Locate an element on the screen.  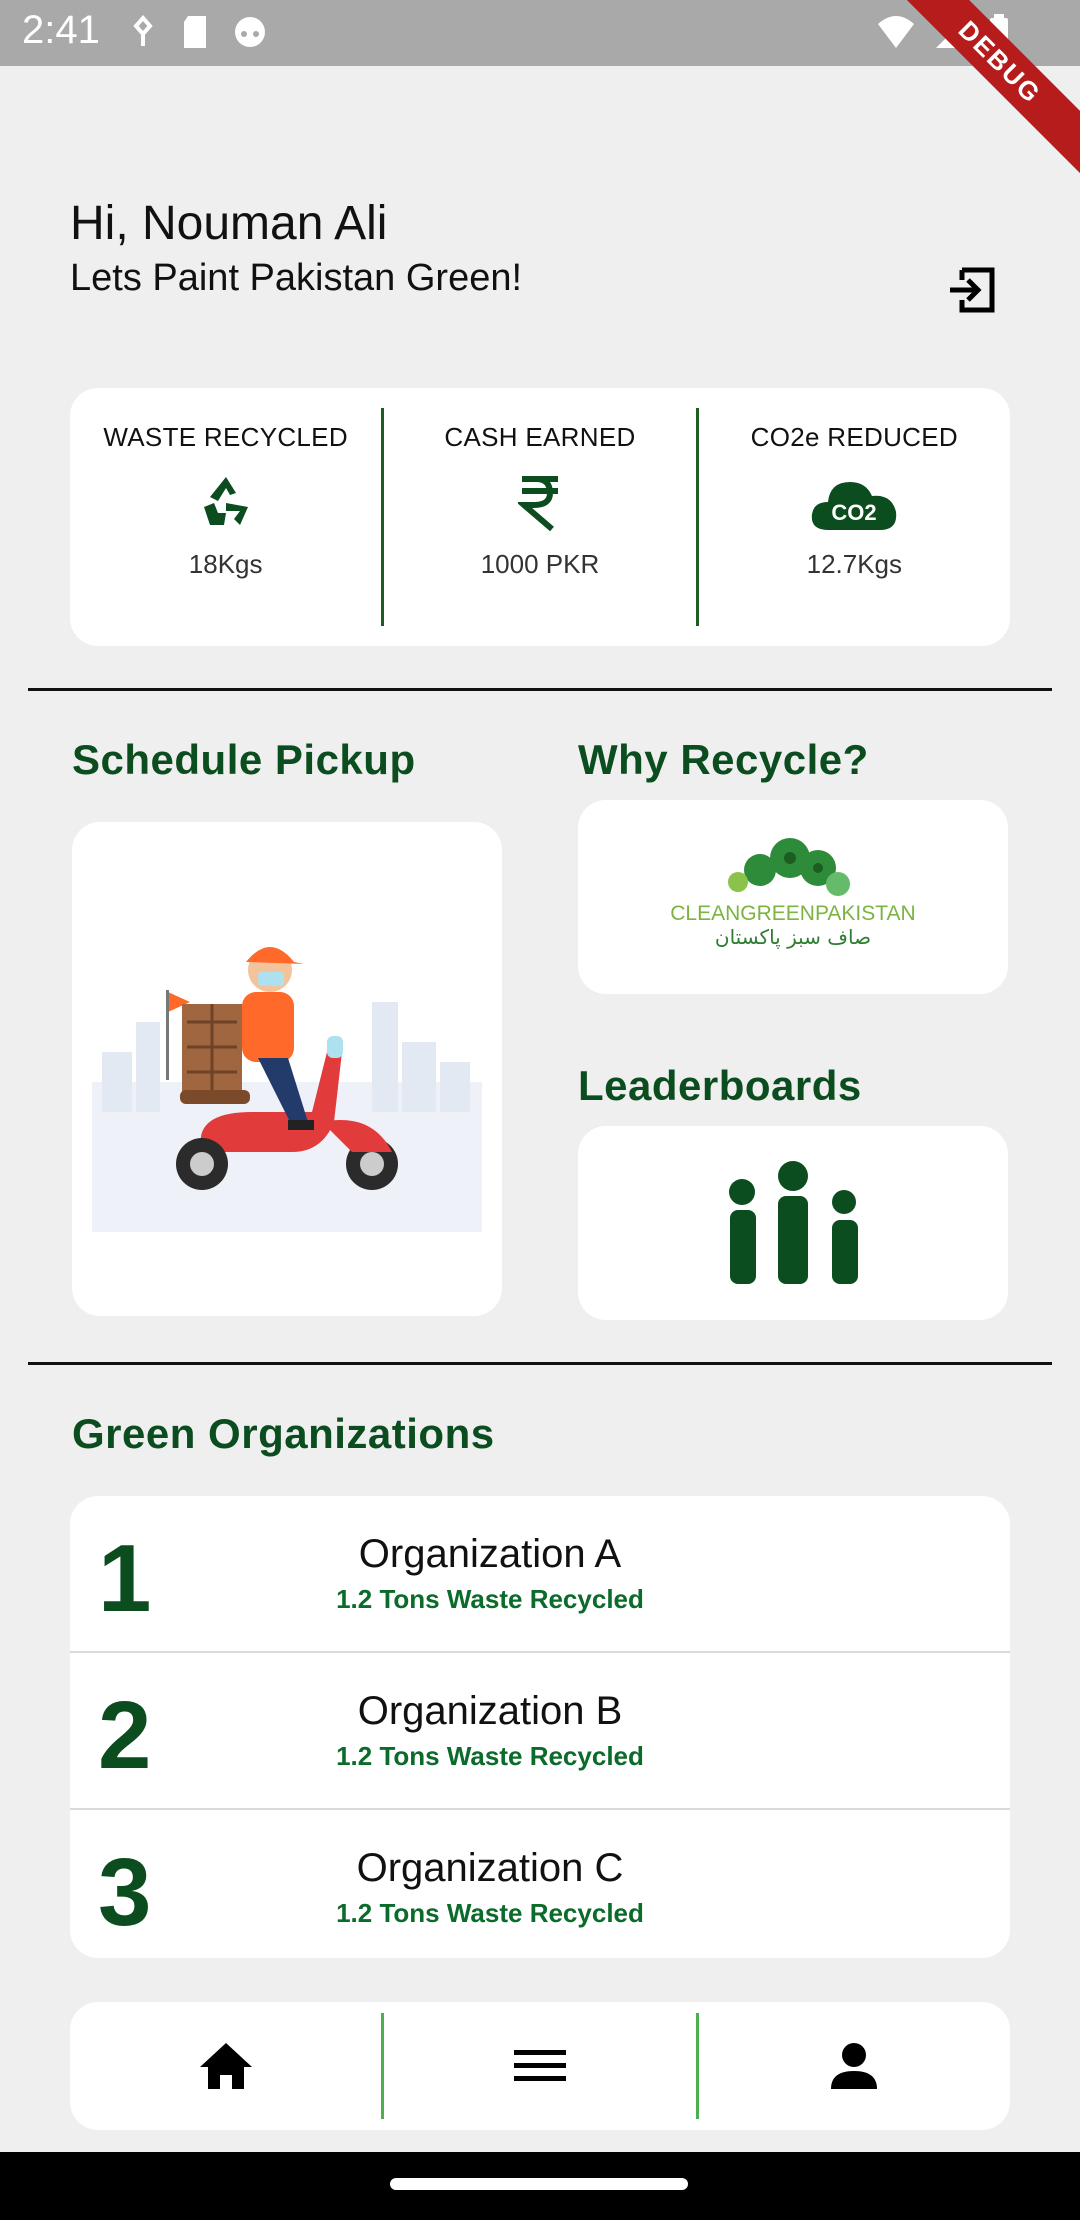
greeting-title: Hi, Nouman Ali is located at coordinates (229, 223).